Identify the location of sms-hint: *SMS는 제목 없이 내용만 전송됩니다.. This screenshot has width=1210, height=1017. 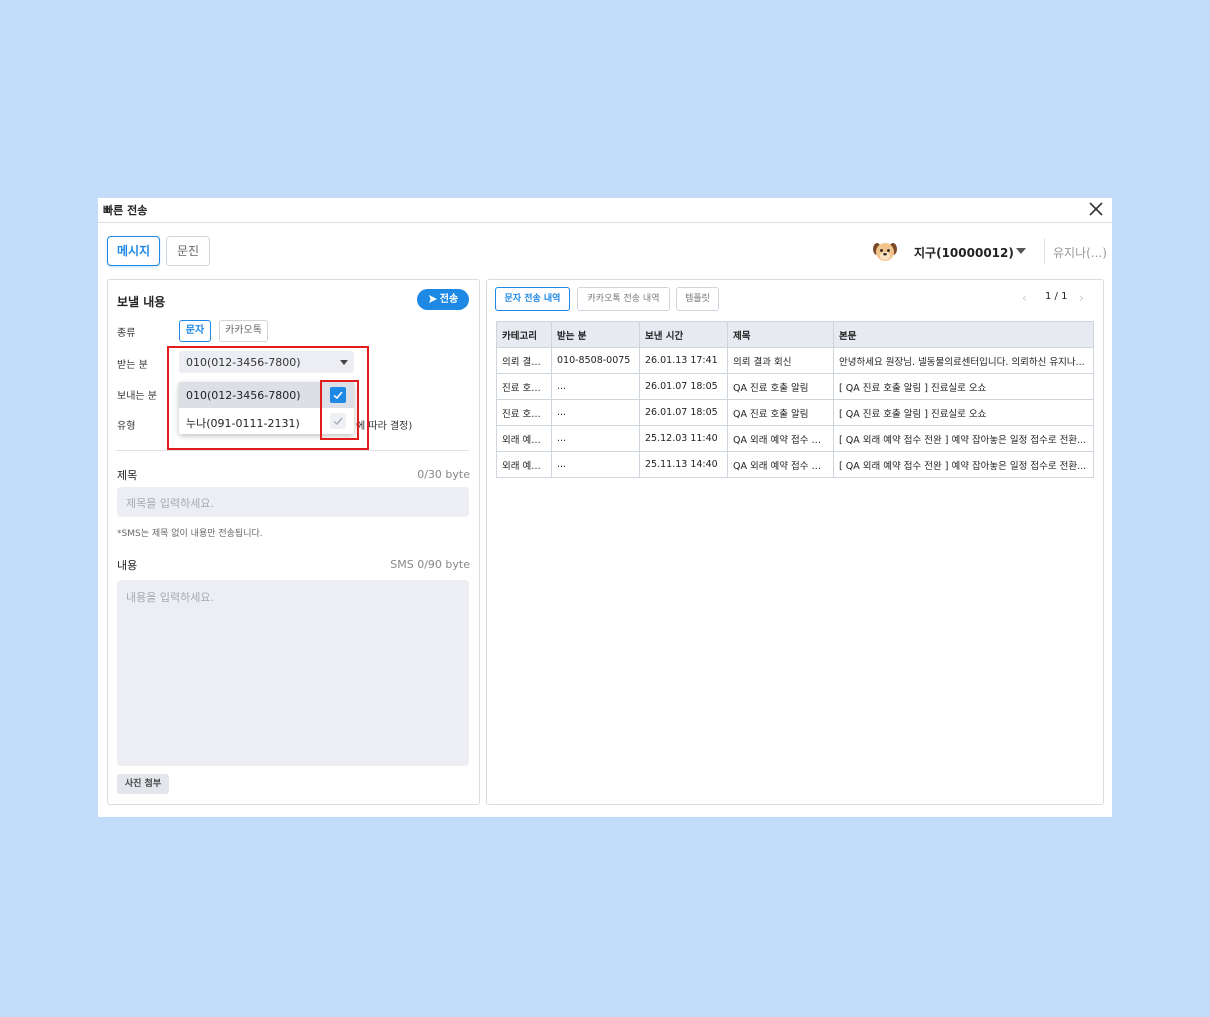
(190, 534).